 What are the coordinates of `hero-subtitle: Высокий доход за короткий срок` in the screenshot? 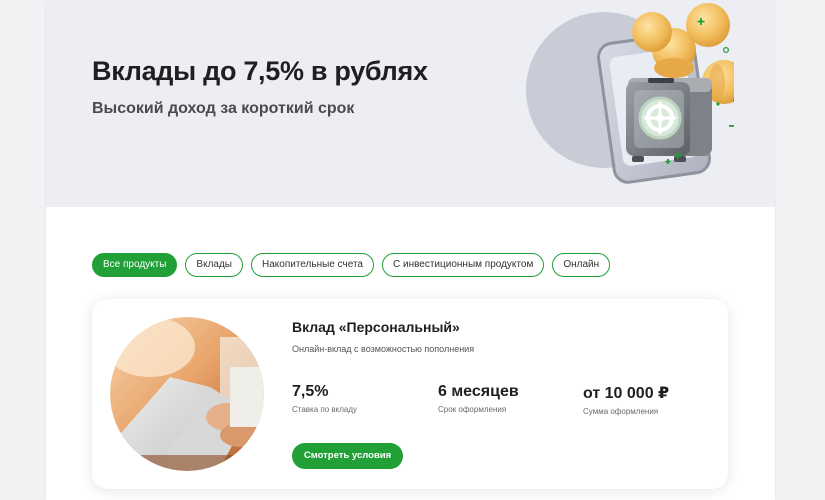 It's located at (223, 108).